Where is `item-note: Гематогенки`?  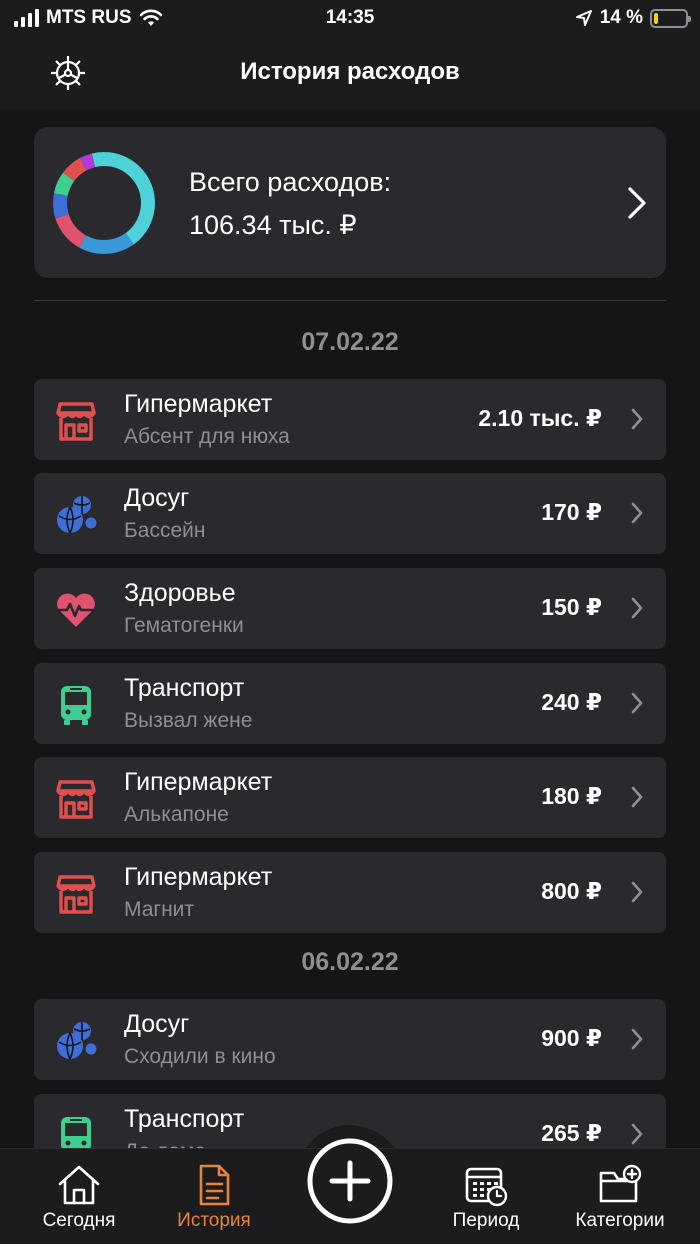
item-note: Гематогенки is located at coordinates (184, 625).